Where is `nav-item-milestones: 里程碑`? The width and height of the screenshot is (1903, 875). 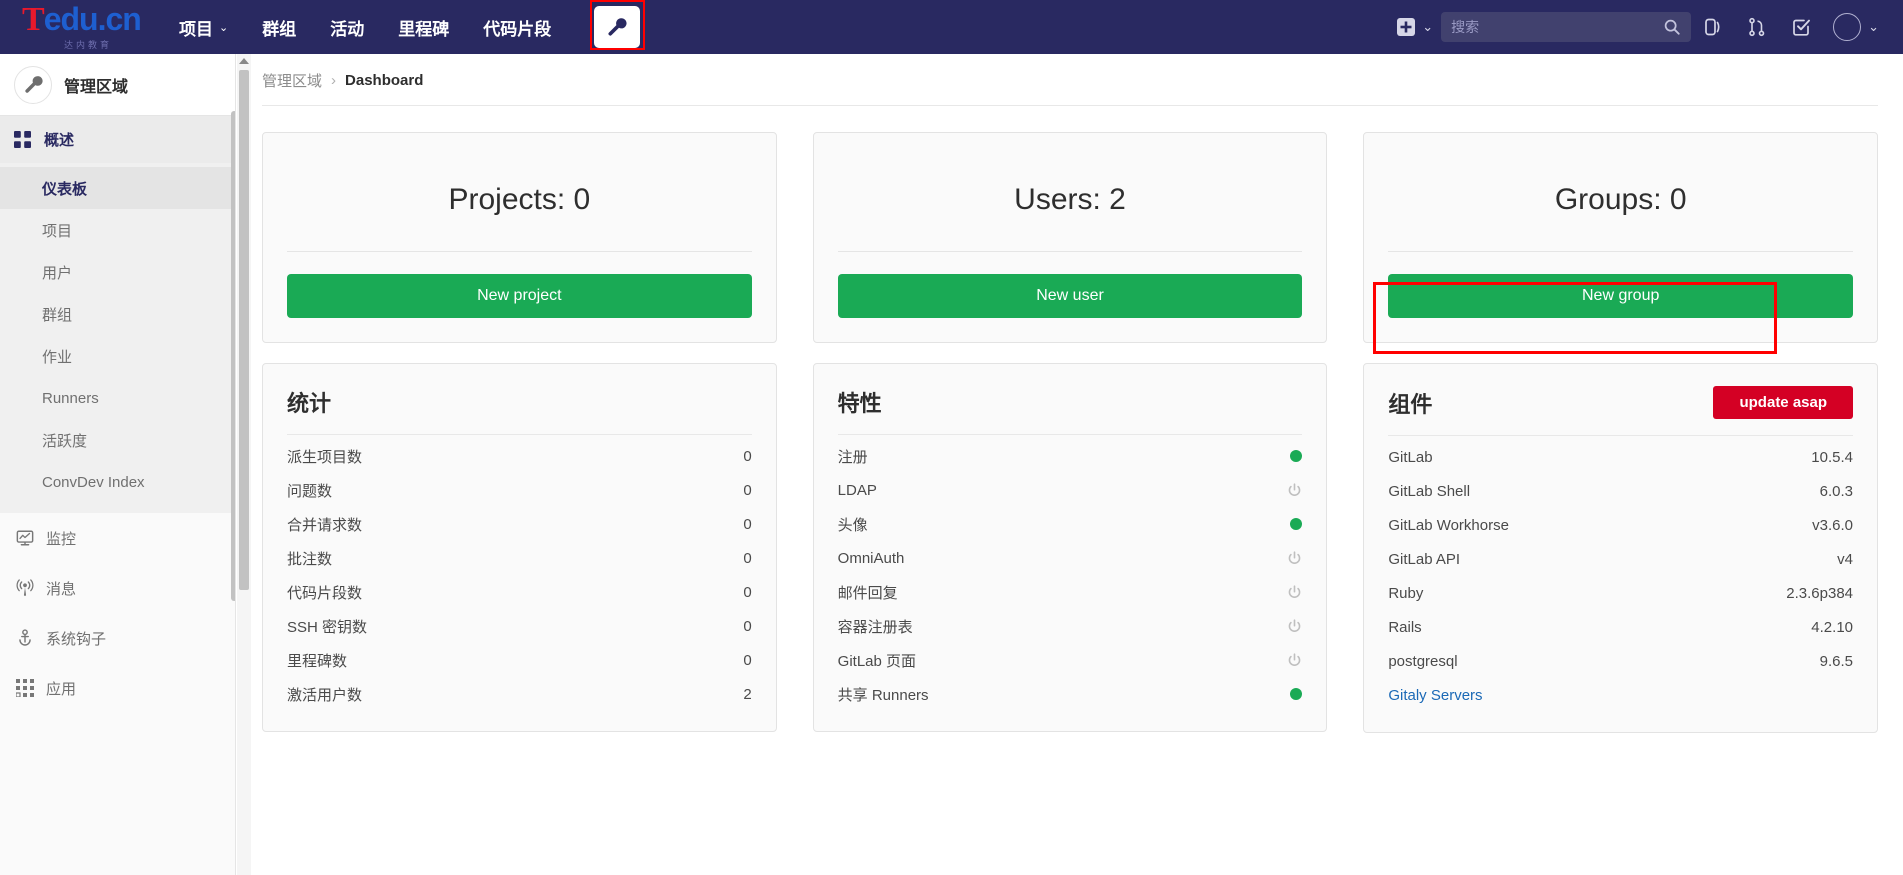 nav-item-milestones: 里程碑 is located at coordinates (423, 27).